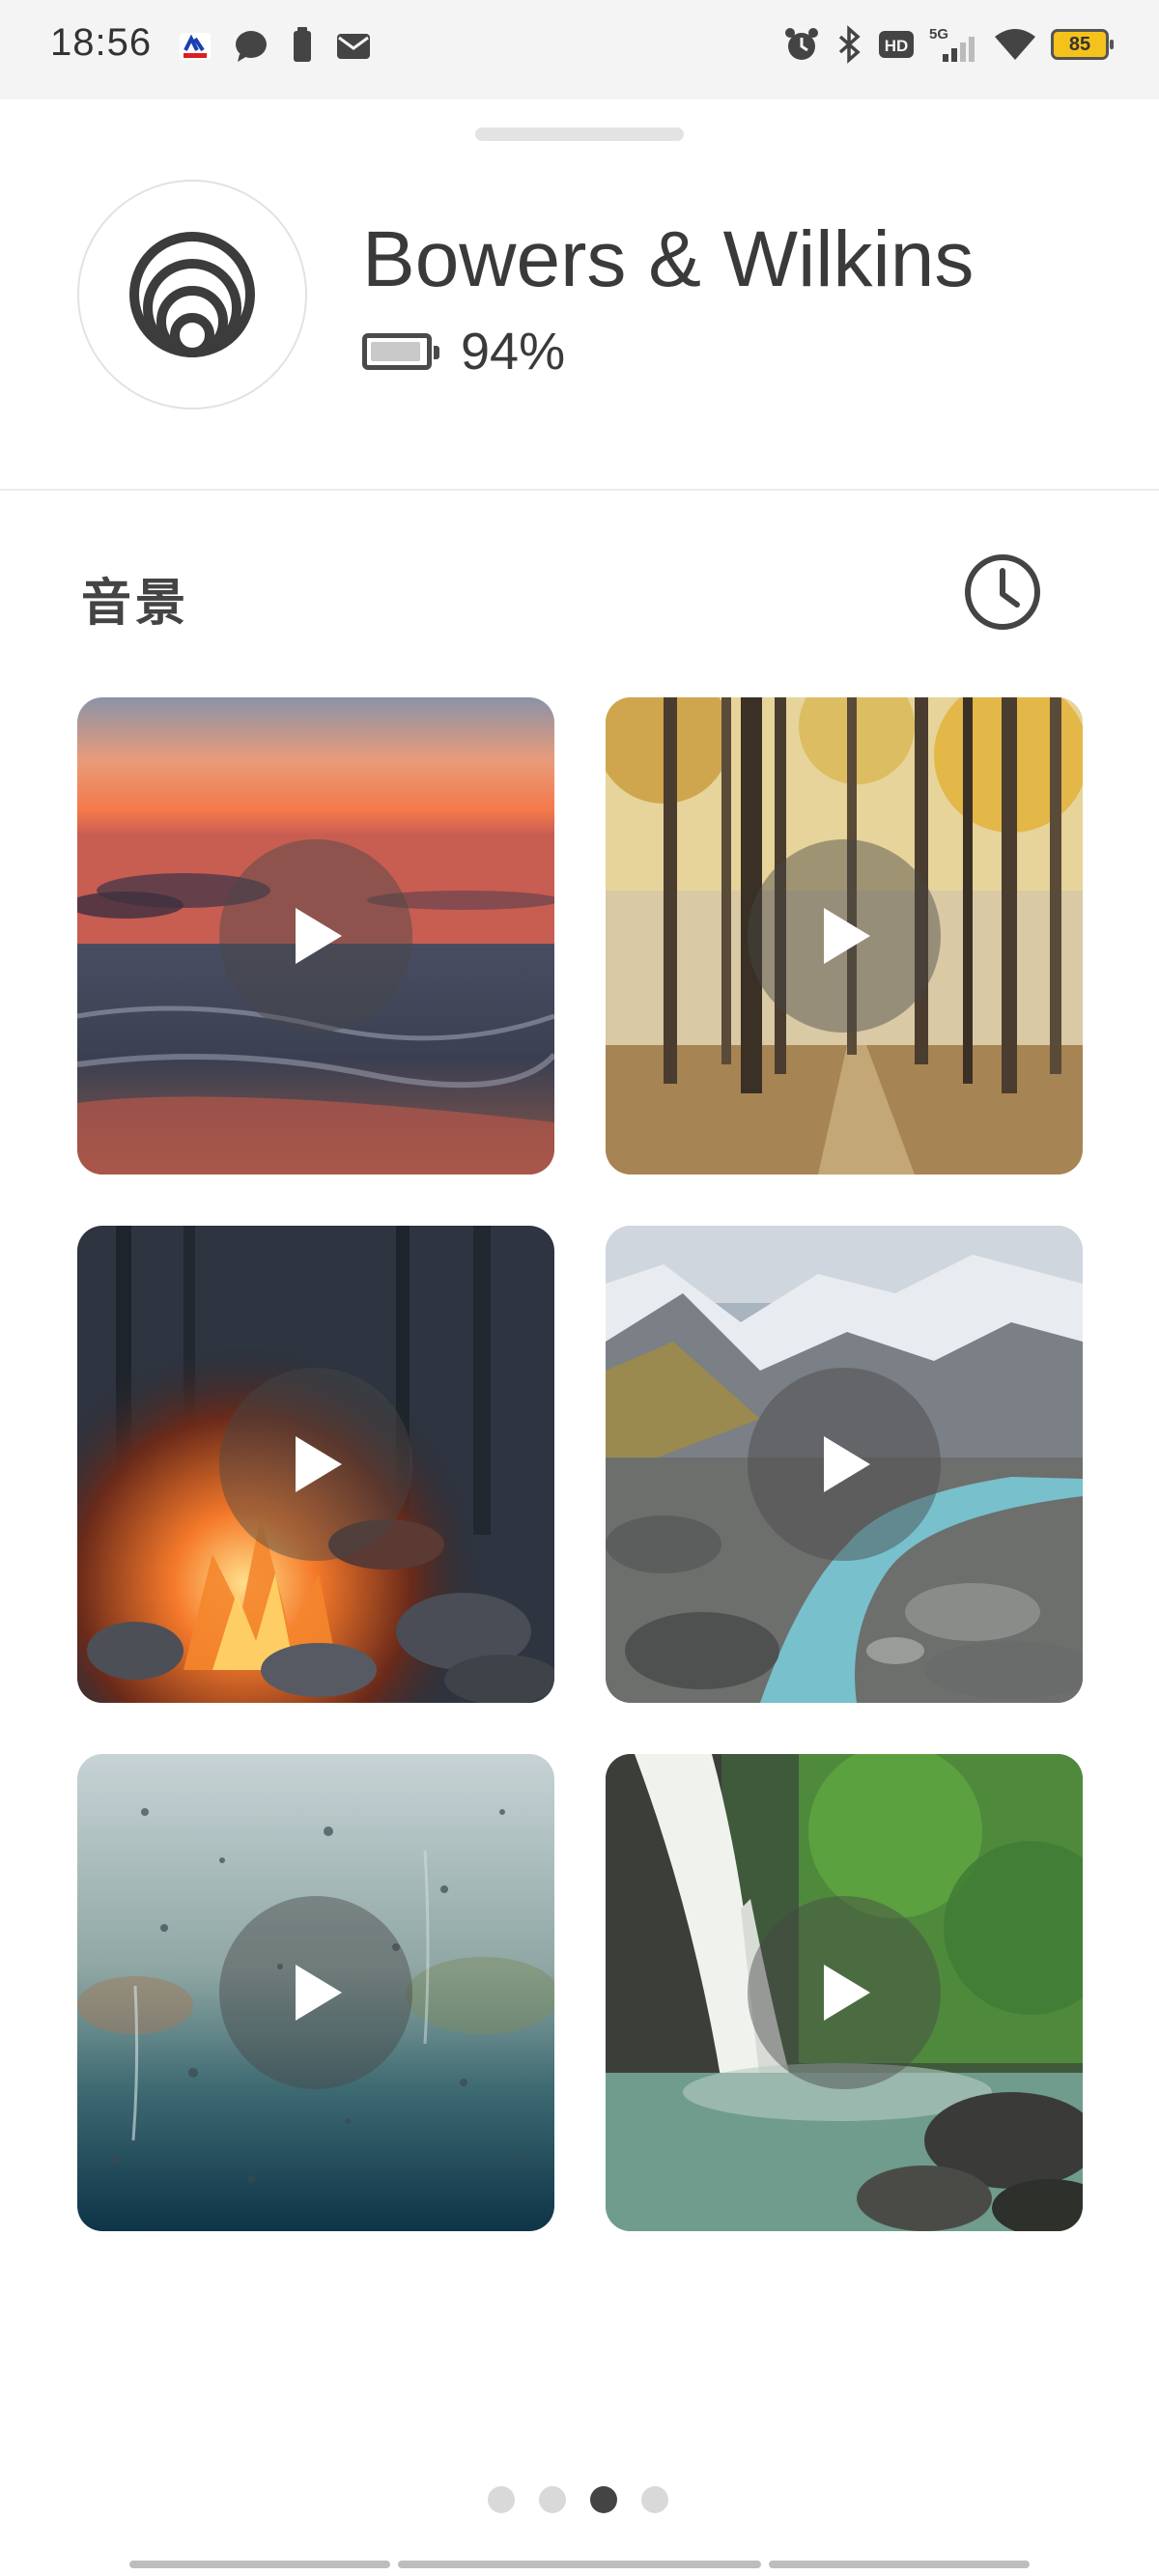  What do you see at coordinates (850, 44) in the screenshot?
I see `bluetooth-icon` at bounding box center [850, 44].